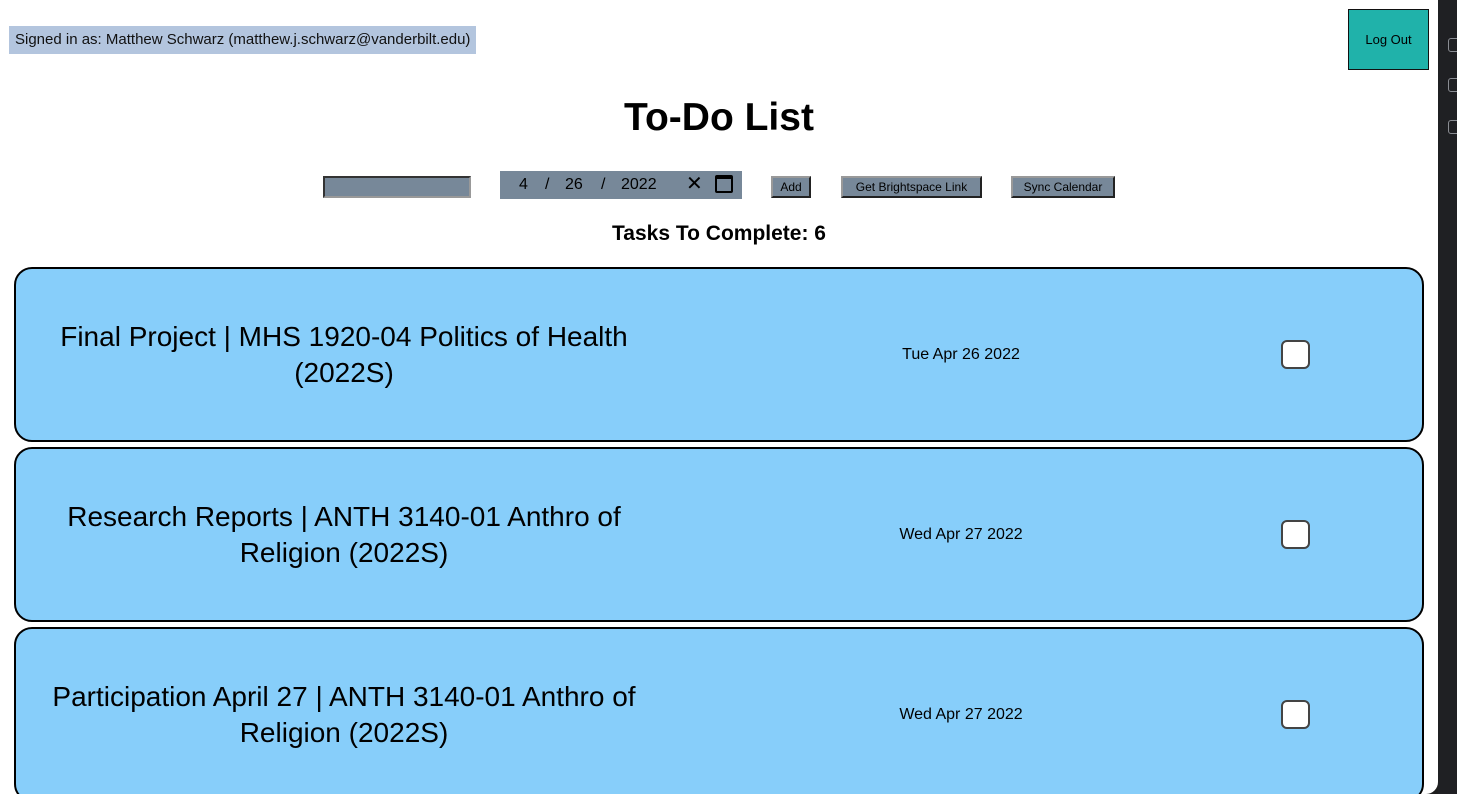 The image size is (1457, 794). What do you see at coordinates (1452, 127) in the screenshot?
I see `extensions-icon` at bounding box center [1452, 127].